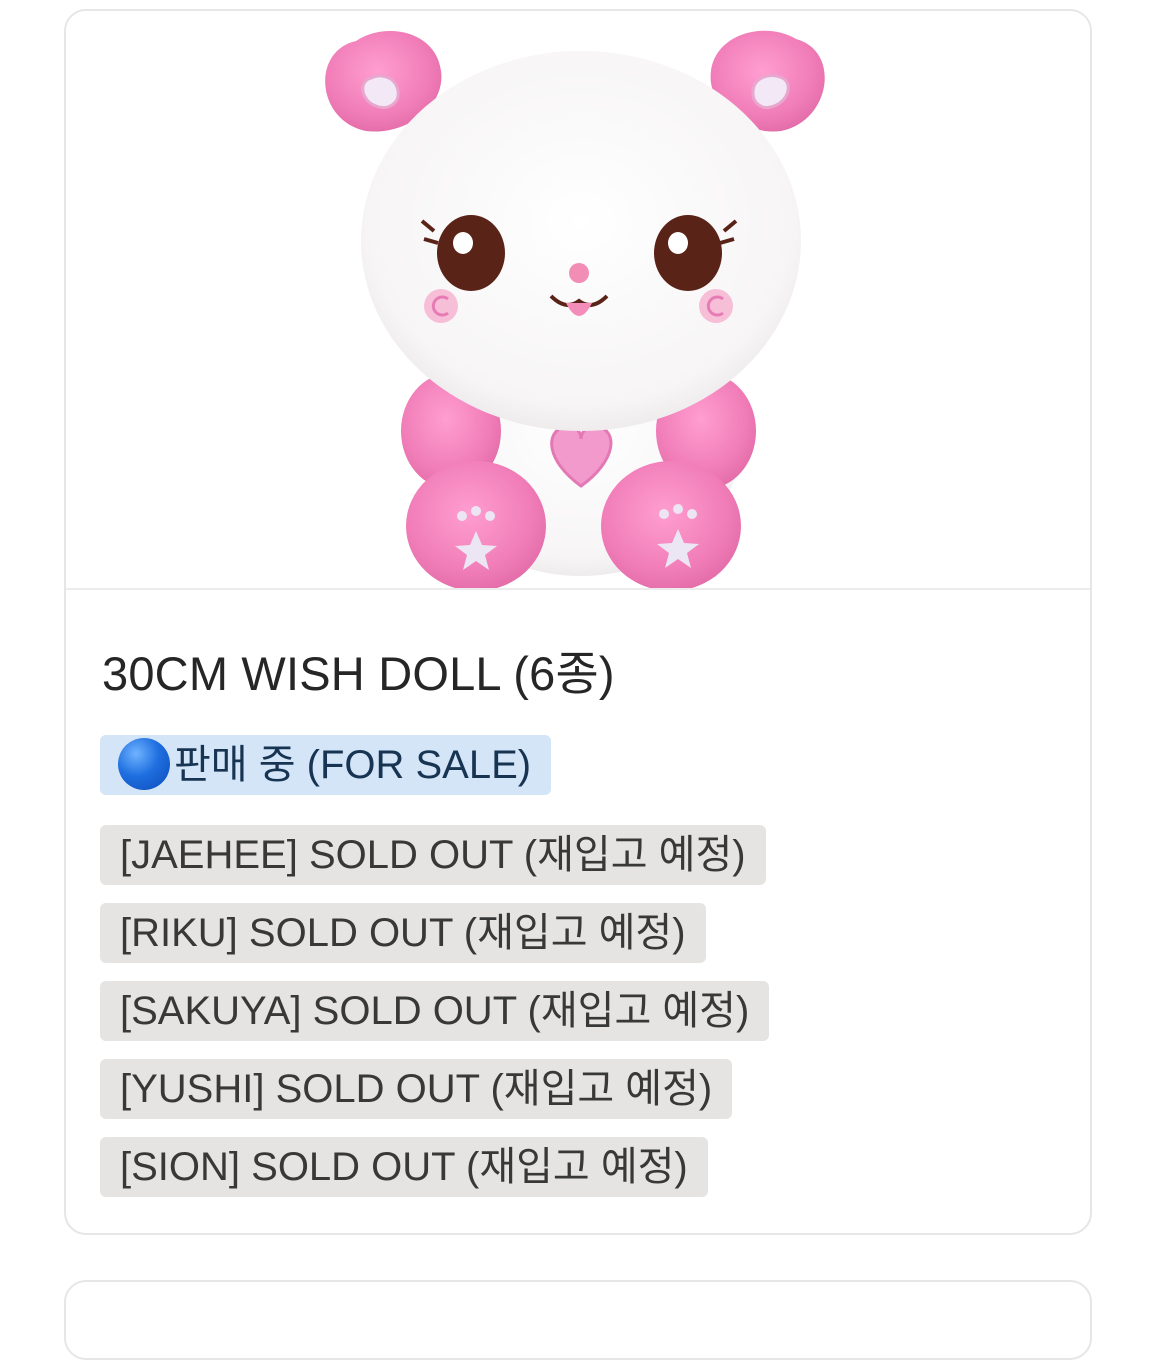 The image size is (1170, 1360). I want to click on variant-label: [RIKU] SOLD OUT (재입고 예정), so click(403, 933).